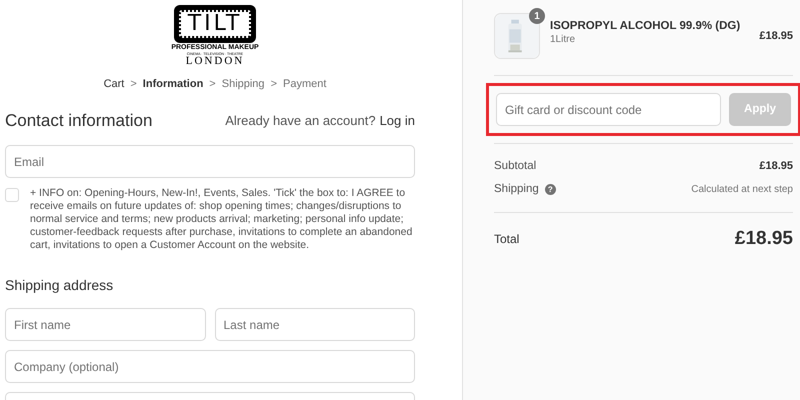  What do you see at coordinates (210, 161) in the screenshot?
I see `input-field: Email` at bounding box center [210, 161].